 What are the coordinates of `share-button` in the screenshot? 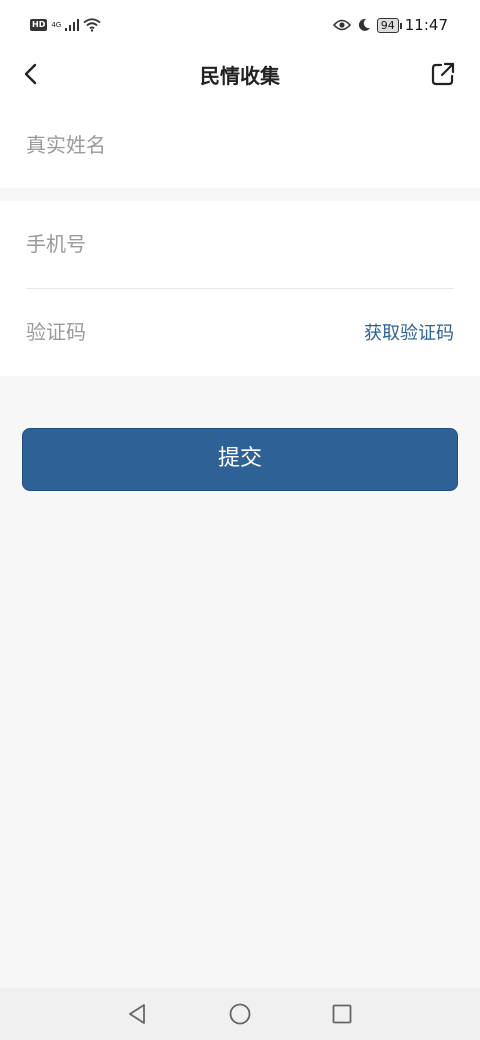 It's located at (443, 74).